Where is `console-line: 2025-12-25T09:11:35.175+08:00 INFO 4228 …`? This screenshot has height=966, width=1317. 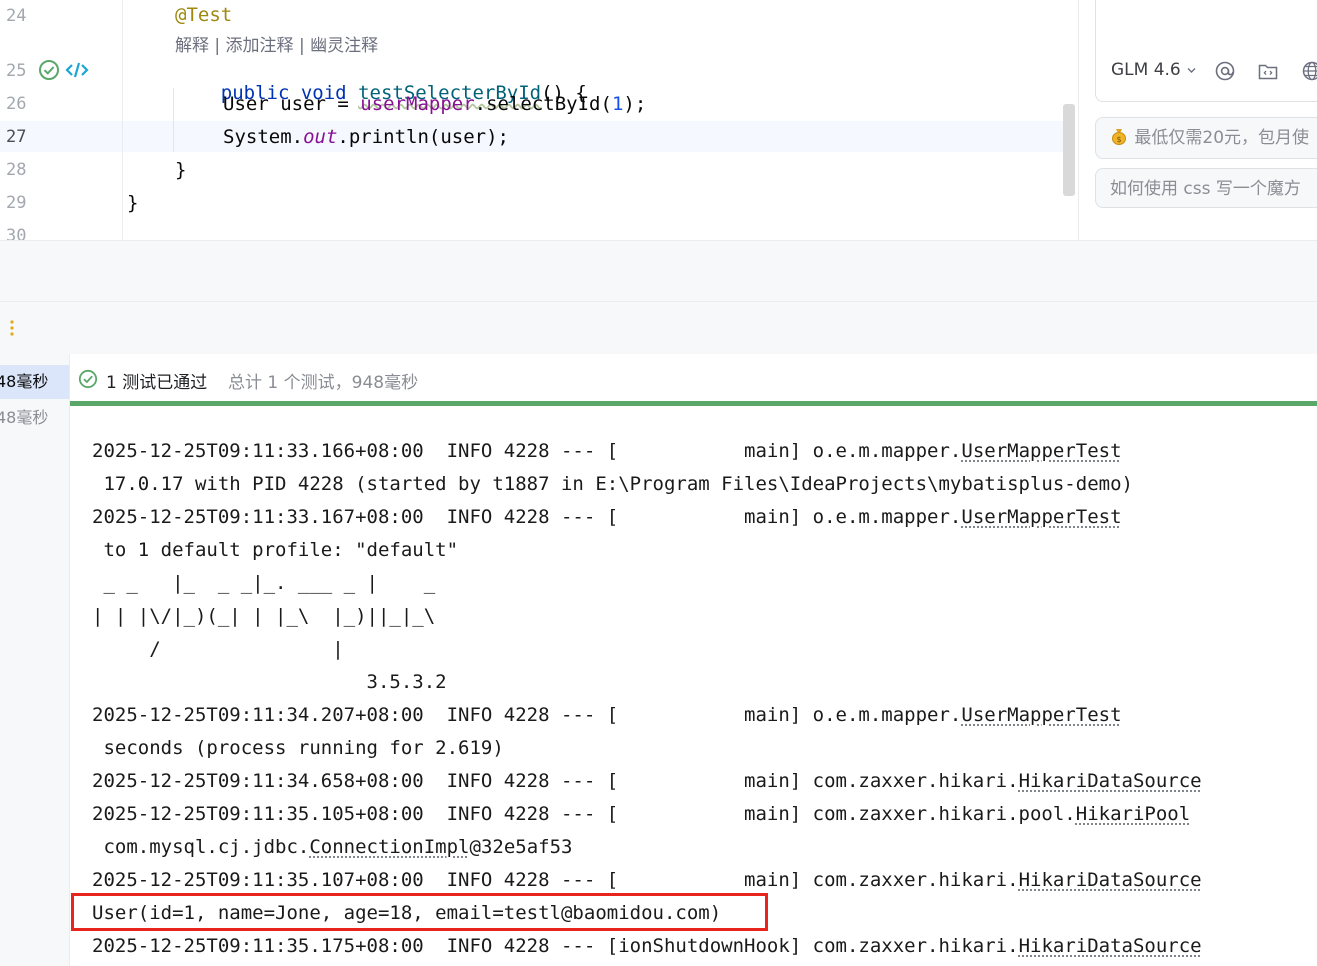
console-line: 2025-12-25T09:11:35.175+08:00 INFO 4228 … is located at coordinates (647, 946).